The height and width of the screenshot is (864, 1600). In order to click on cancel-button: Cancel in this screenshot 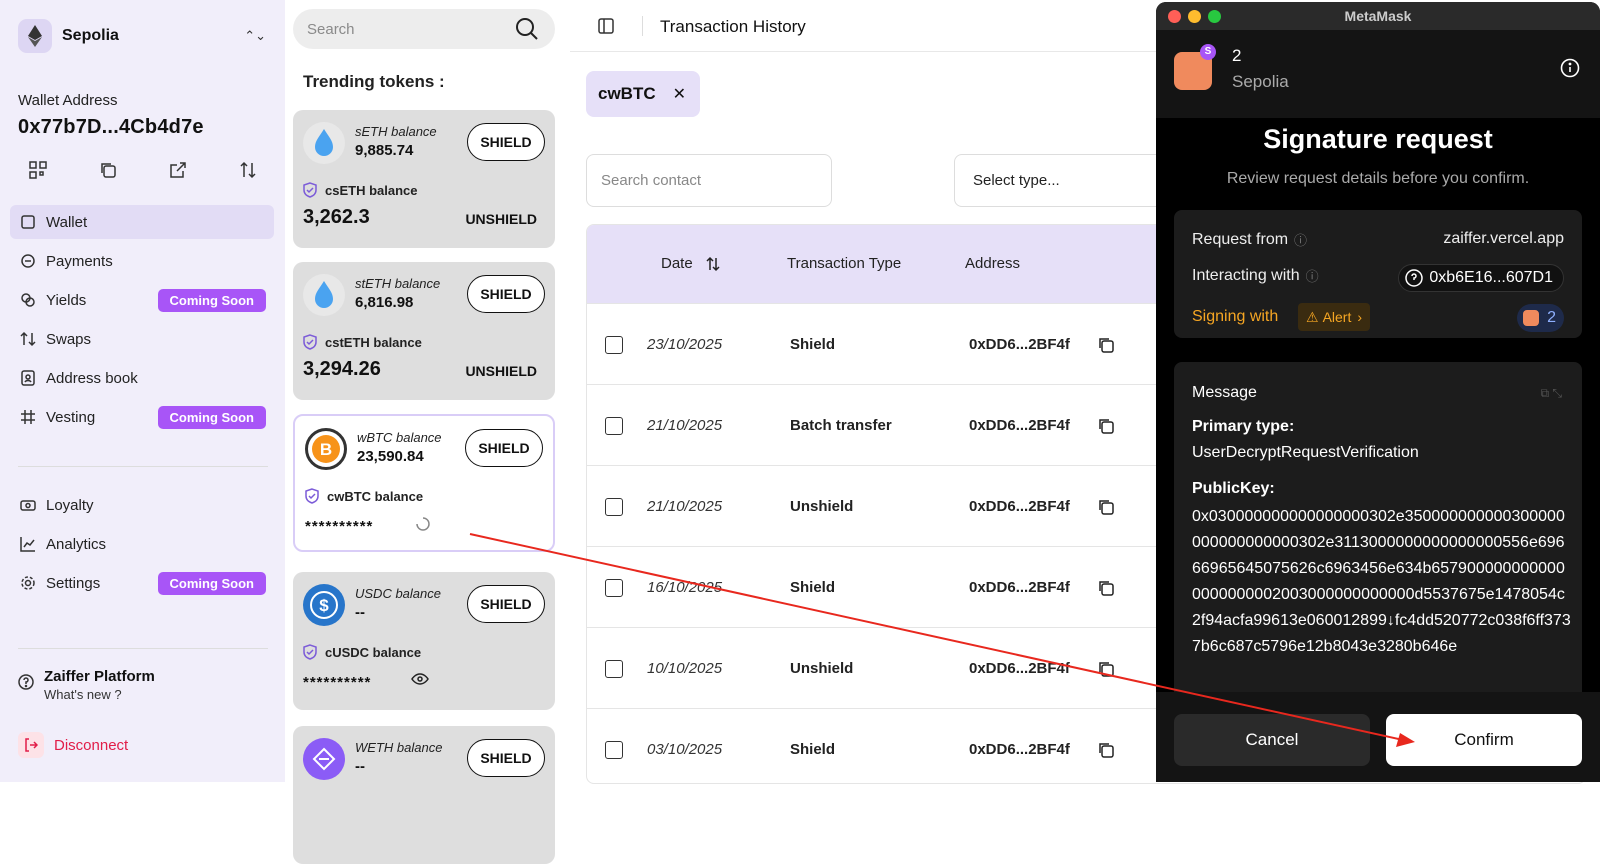, I will do `click(1272, 740)`.